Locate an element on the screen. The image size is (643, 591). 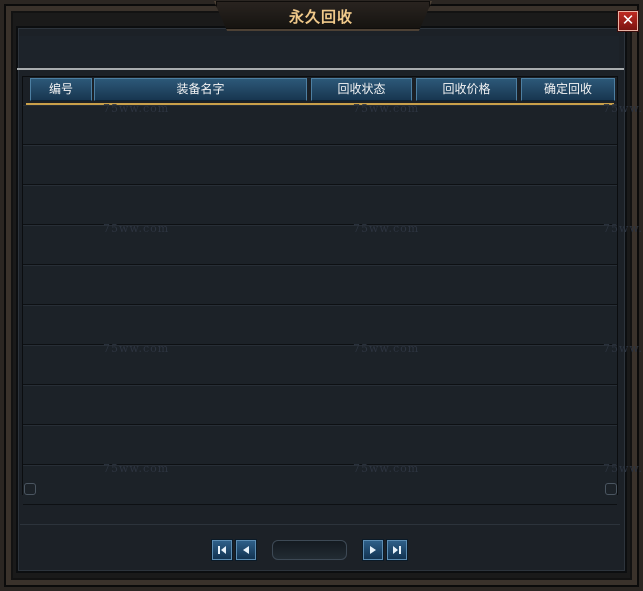
last-page-button is located at coordinates (397, 550).